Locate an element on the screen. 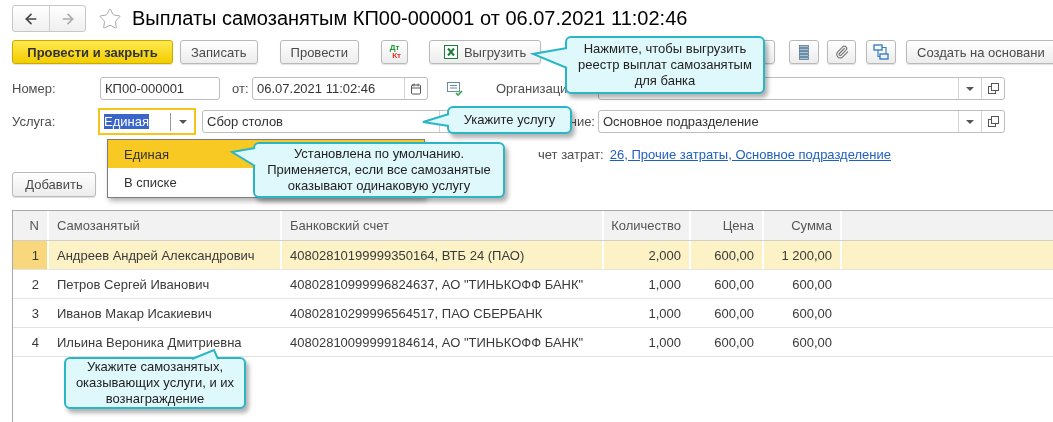  table-cell: Петров Сергей Иванович is located at coordinates (133, 284).